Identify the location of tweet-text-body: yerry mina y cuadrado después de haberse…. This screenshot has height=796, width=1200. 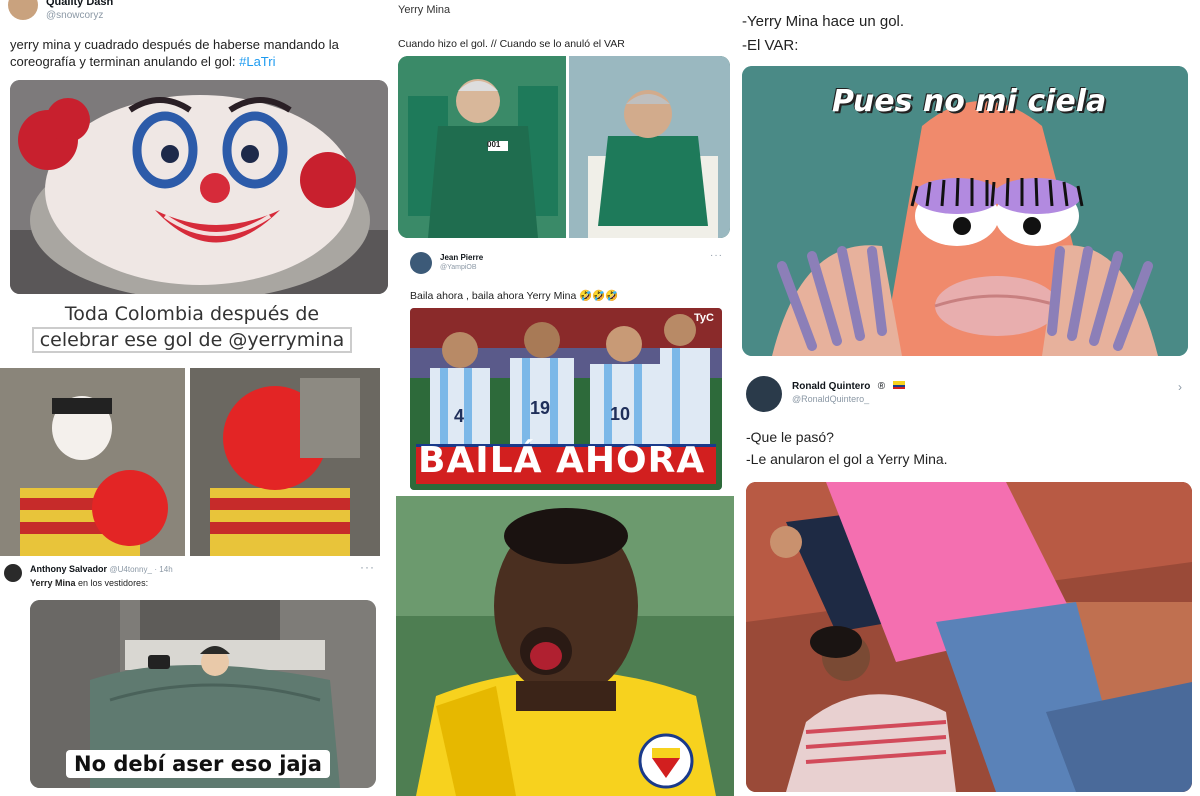
(174, 53).